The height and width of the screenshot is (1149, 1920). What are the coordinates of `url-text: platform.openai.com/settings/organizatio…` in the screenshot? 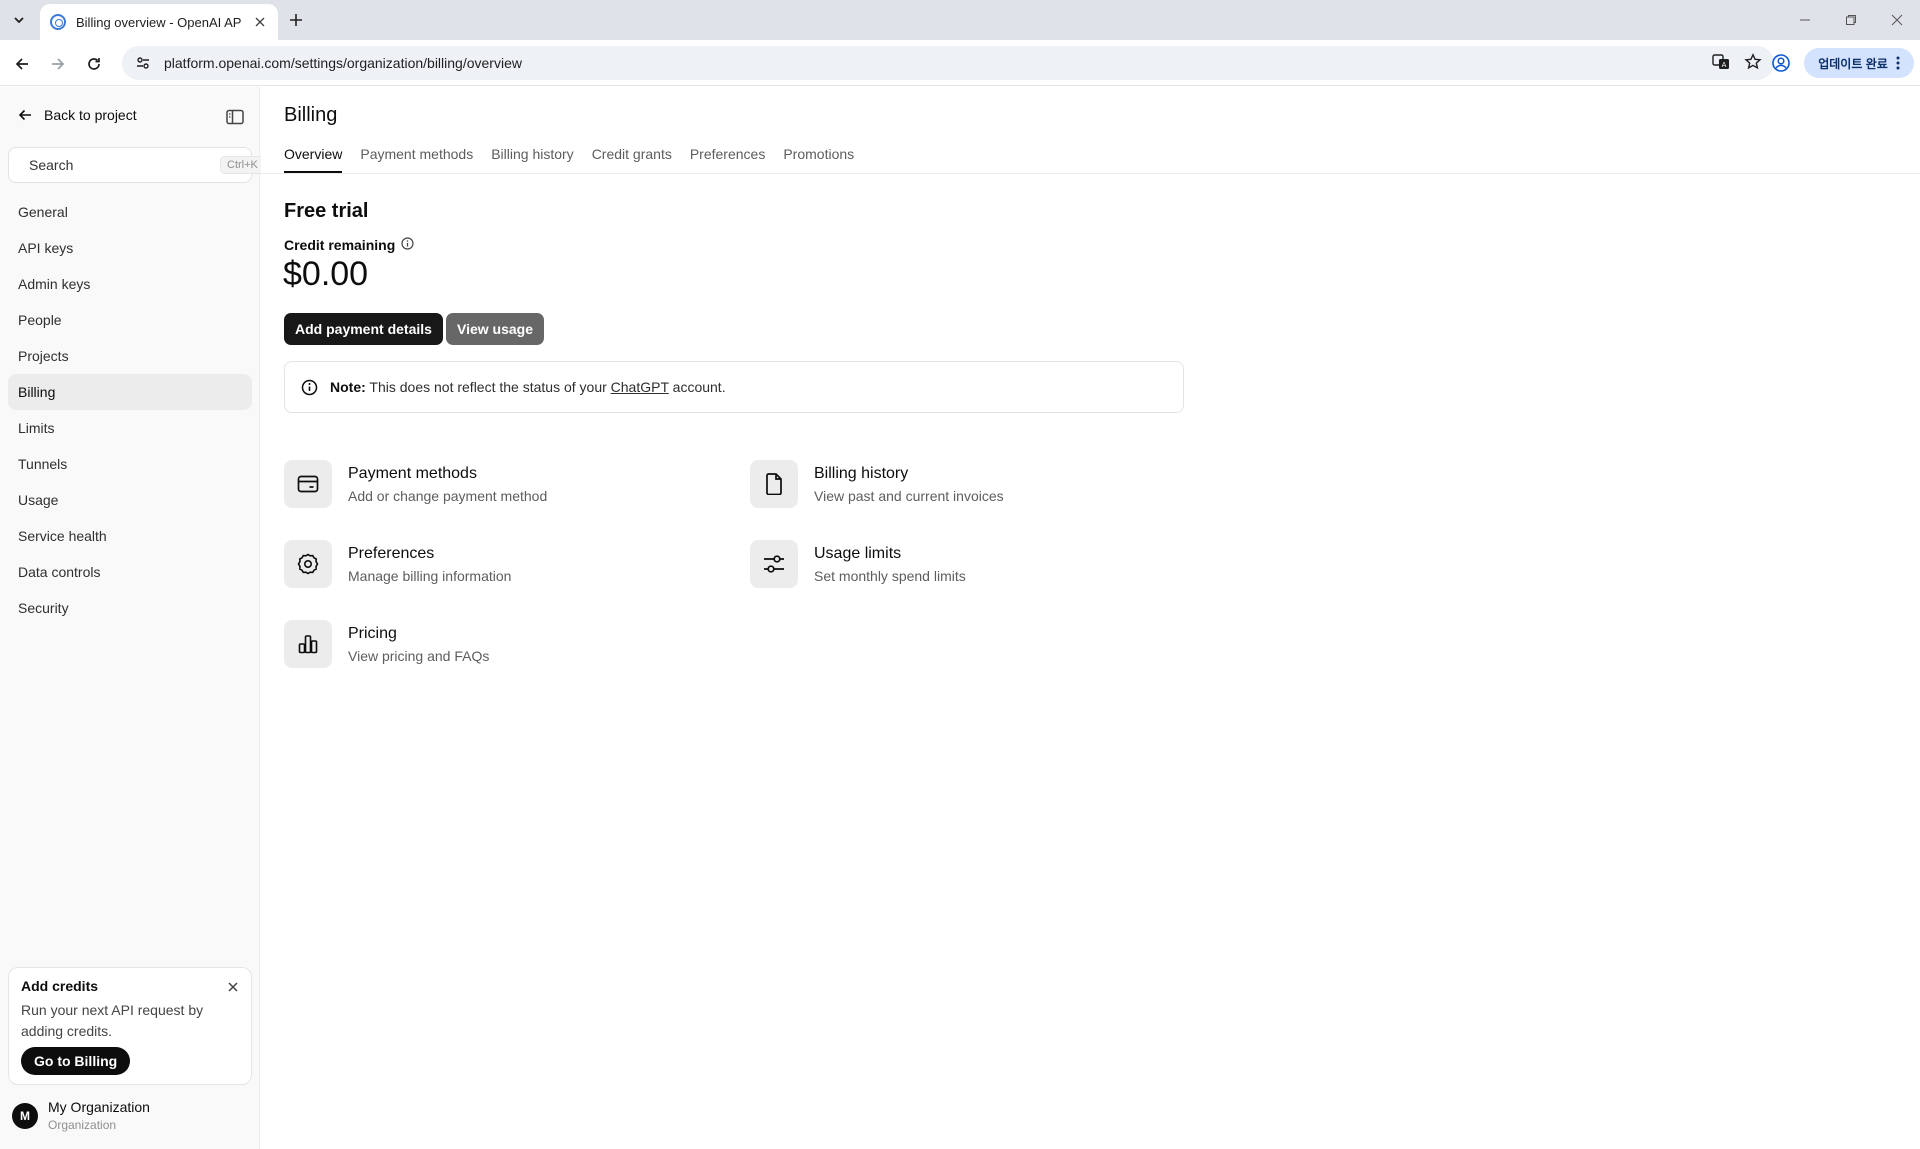 It's located at (938, 63).